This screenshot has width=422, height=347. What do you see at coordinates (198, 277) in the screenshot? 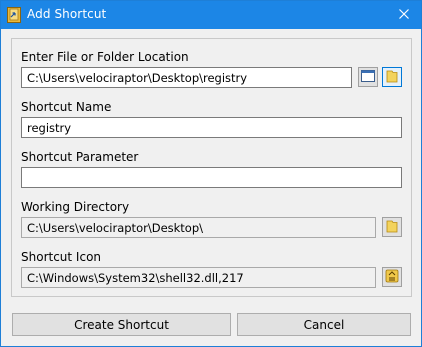
I see `shortcut-icon-input: C:\Windows\System32\shell32.dll,217` at bounding box center [198, 277].